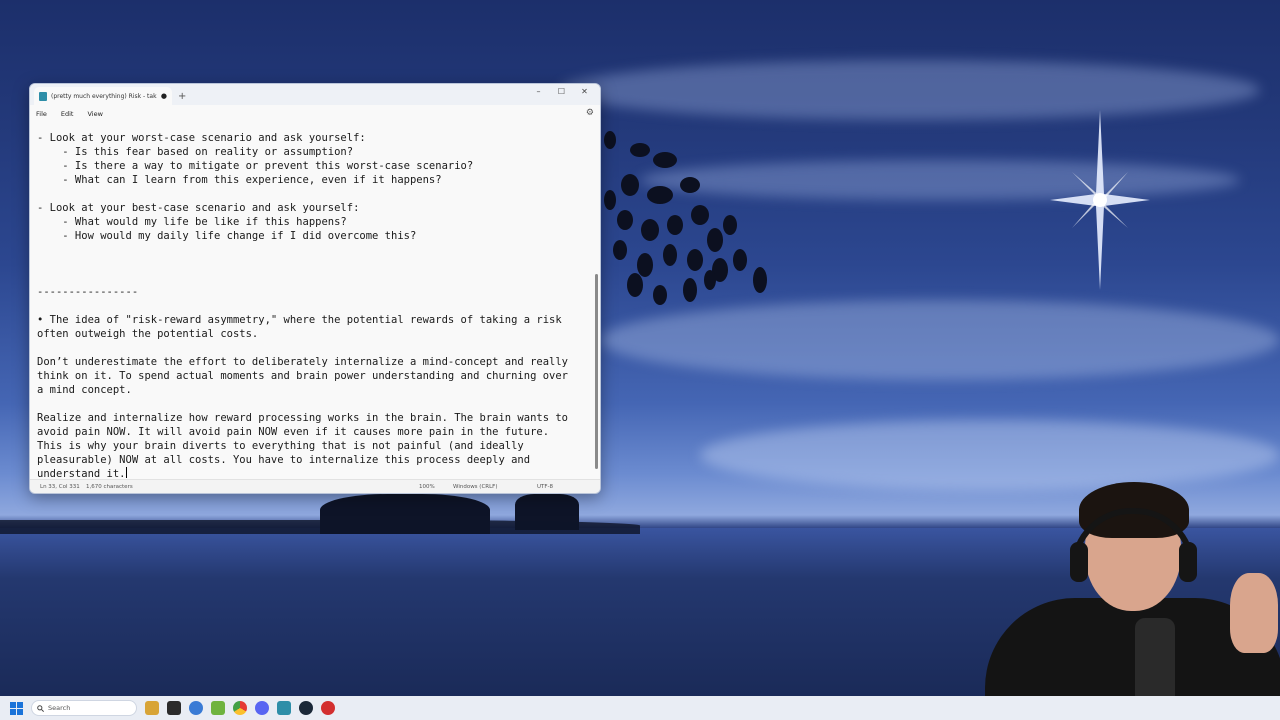 This screenshot has width=1280, height=720. I want to click on editor-line: ----------------, so click(315, 292).